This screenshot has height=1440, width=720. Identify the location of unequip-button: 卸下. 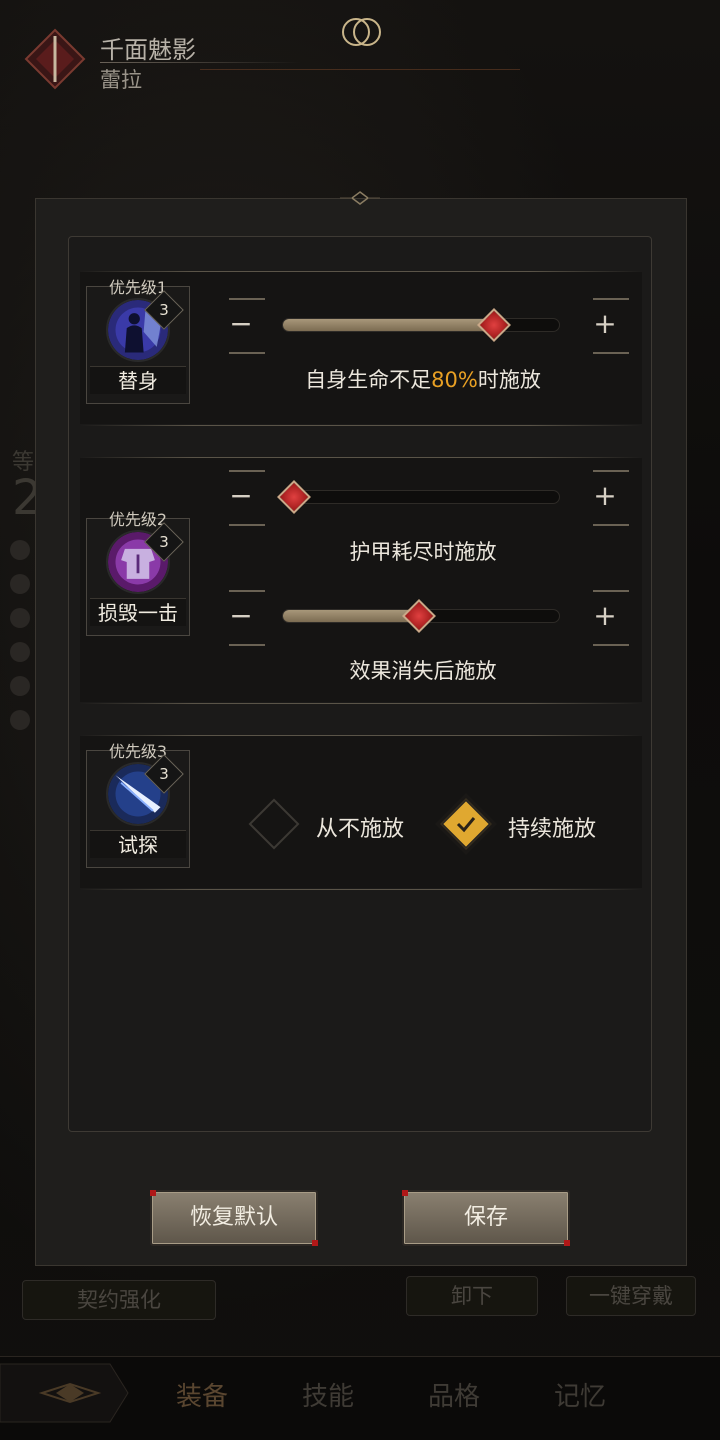
(472, 1296).